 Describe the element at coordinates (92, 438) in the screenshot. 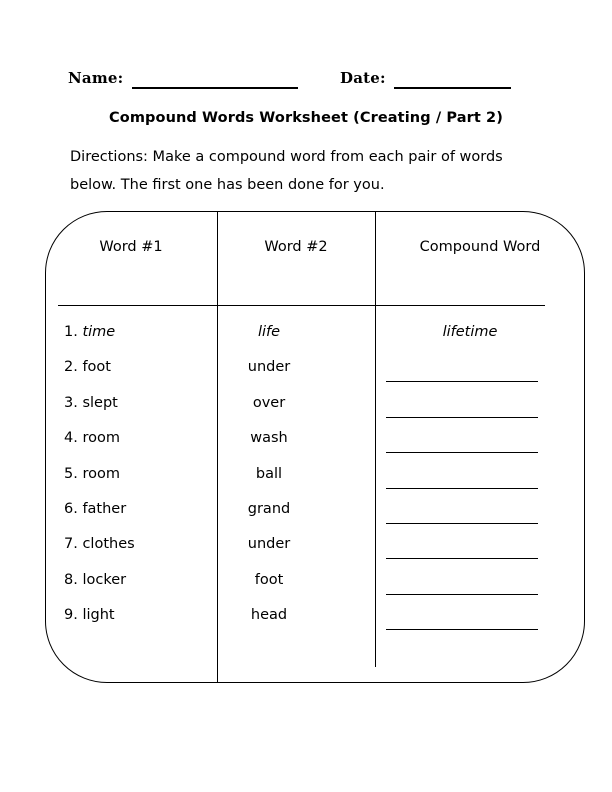

I see `cell-word1: 4. room` at that location.